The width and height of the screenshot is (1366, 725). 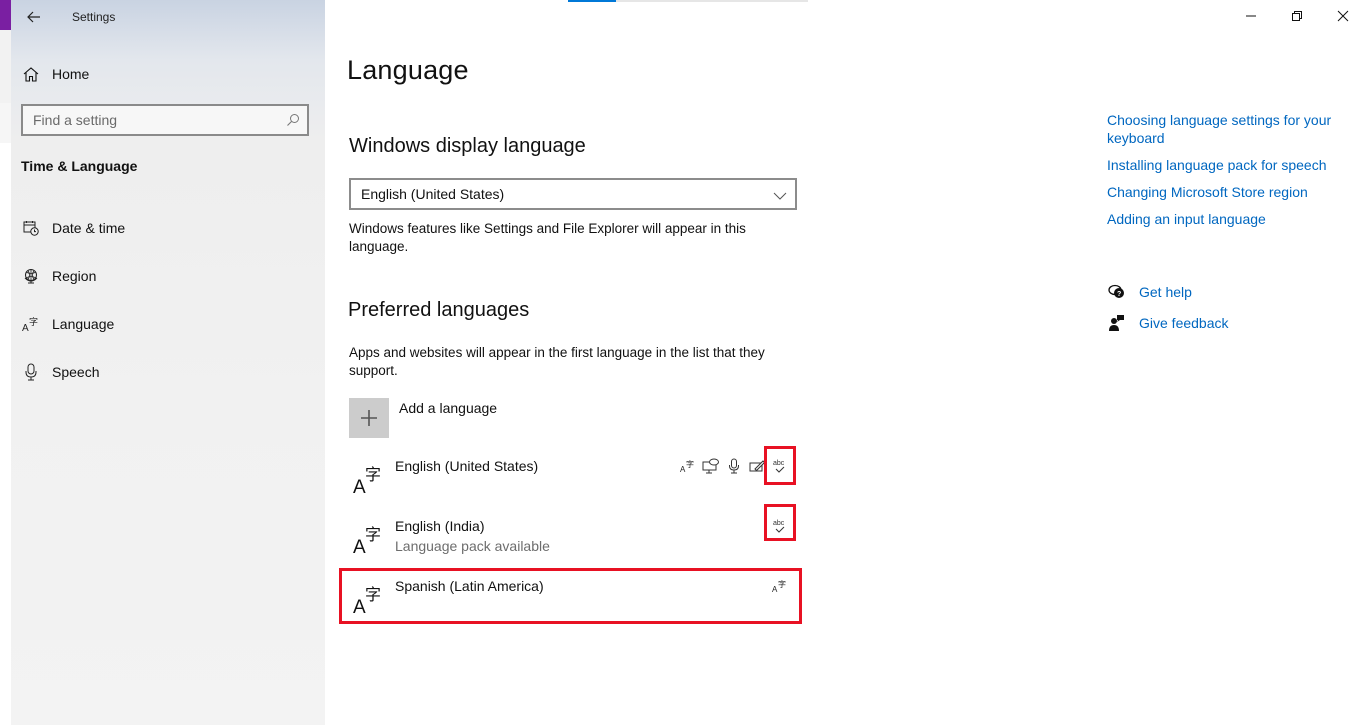 I want to click on link-add-input-language: Adding an input language, so click(x=1227, y=219).